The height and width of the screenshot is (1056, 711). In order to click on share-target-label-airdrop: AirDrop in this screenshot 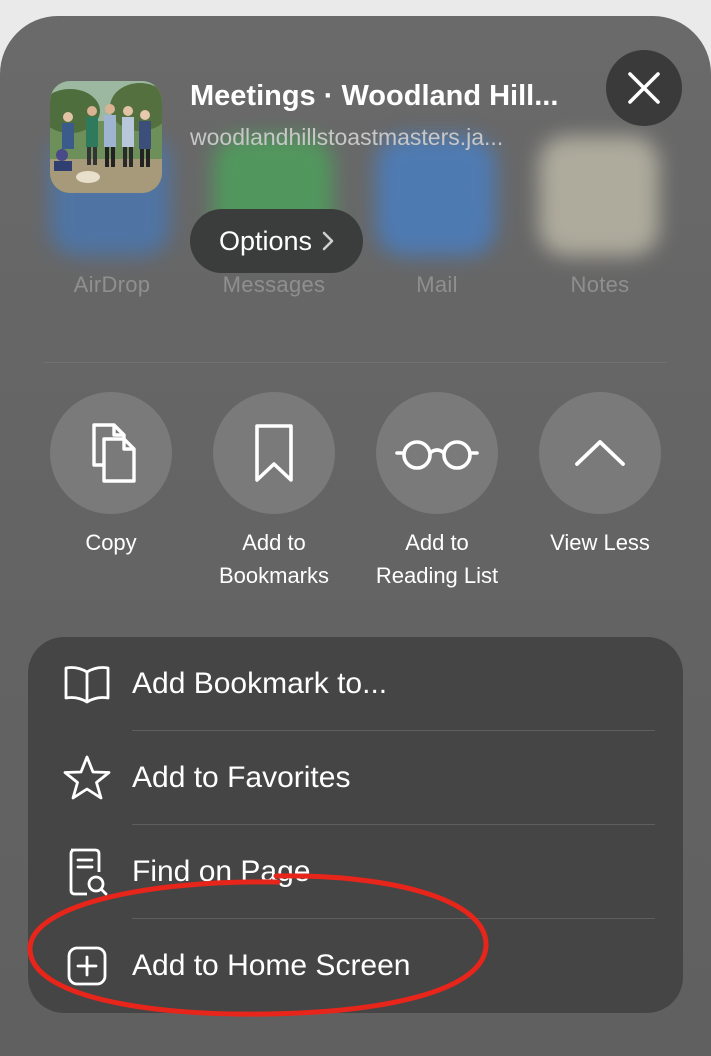, I will do `click(112, 284)`.